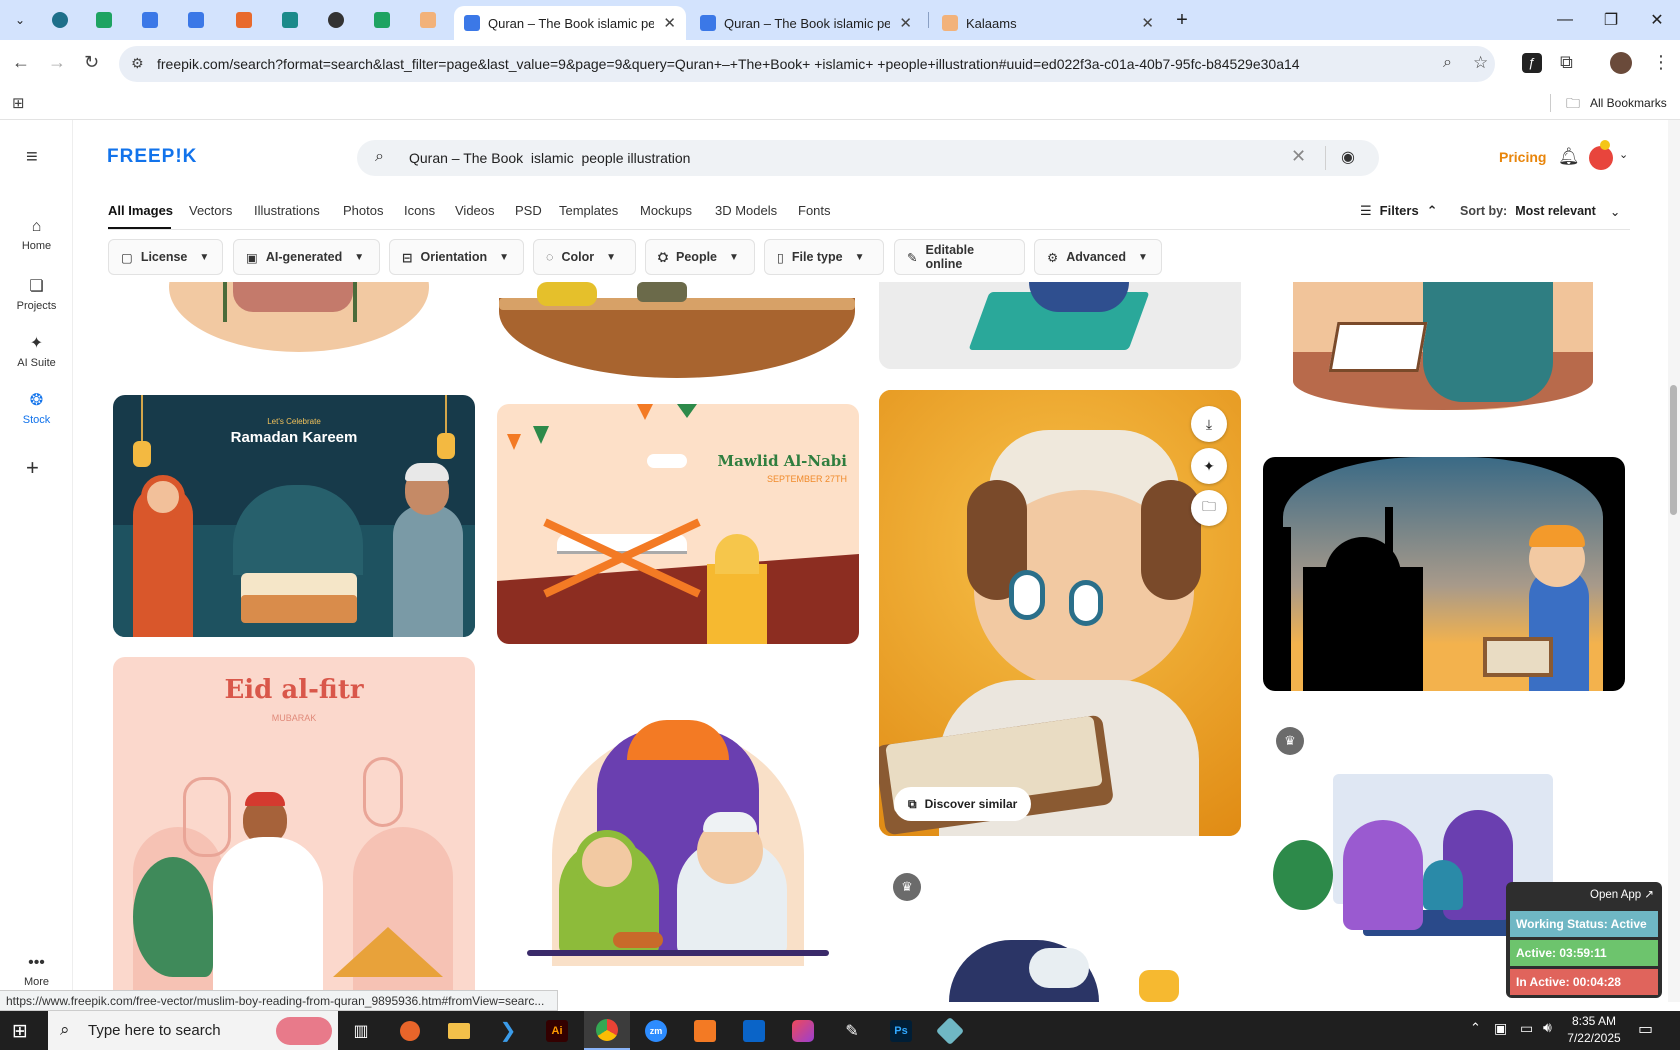 This screenshot has width=1680, height=1050. What do you see at coordinates (852, 1030) in the screenshot?
I see `pen-tool-icon: ✎` at bounding box center [852, 1030].